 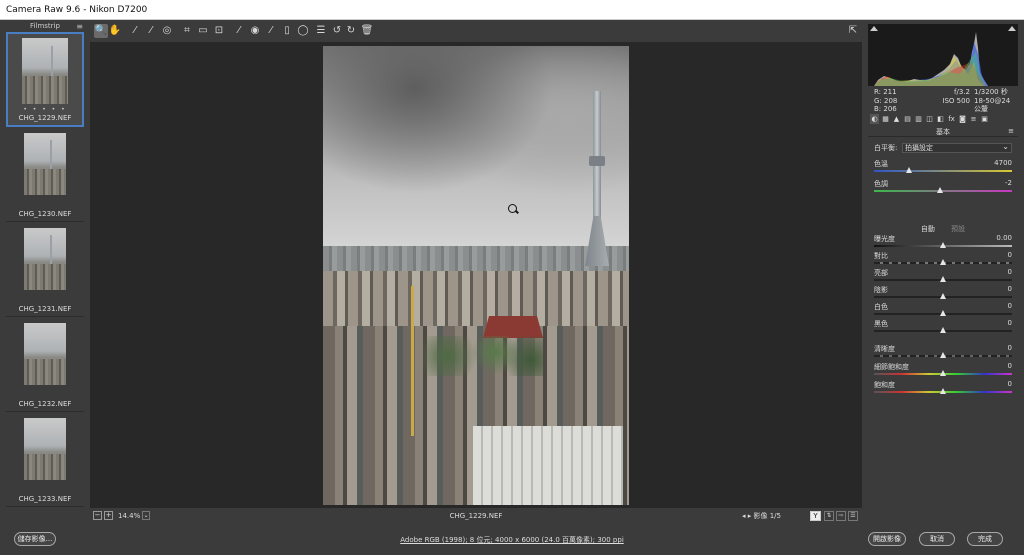 I want to click on temperature-slider: 色溫 4700, so click(x=943, y=168).